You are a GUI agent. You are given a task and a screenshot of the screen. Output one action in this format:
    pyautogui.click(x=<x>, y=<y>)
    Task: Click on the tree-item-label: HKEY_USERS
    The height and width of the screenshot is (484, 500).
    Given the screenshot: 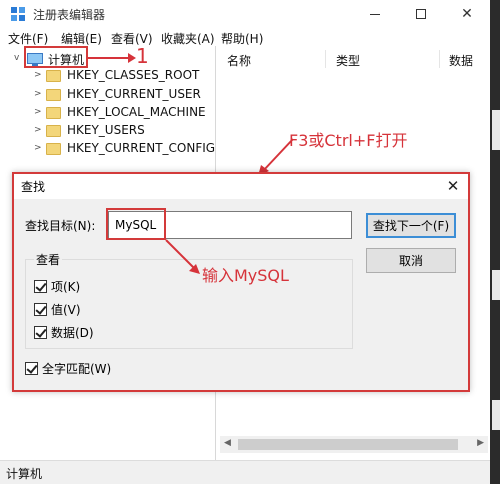 What is the action you would take?
    pyautogui.click(x=106, y=130)
    